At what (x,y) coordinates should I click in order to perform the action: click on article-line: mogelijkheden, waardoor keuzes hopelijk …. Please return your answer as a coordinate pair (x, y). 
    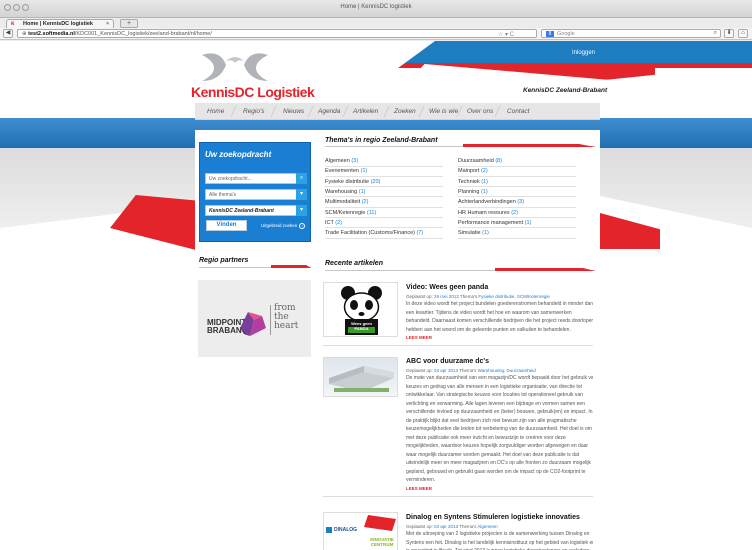
    Looking at the image, I should click on (497, 446).